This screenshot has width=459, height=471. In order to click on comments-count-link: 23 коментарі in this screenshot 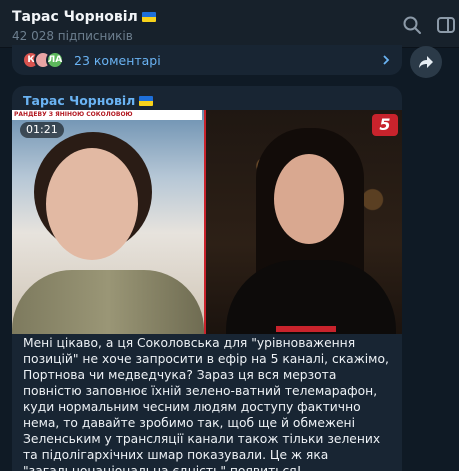, I will do `click(117, 60)`.